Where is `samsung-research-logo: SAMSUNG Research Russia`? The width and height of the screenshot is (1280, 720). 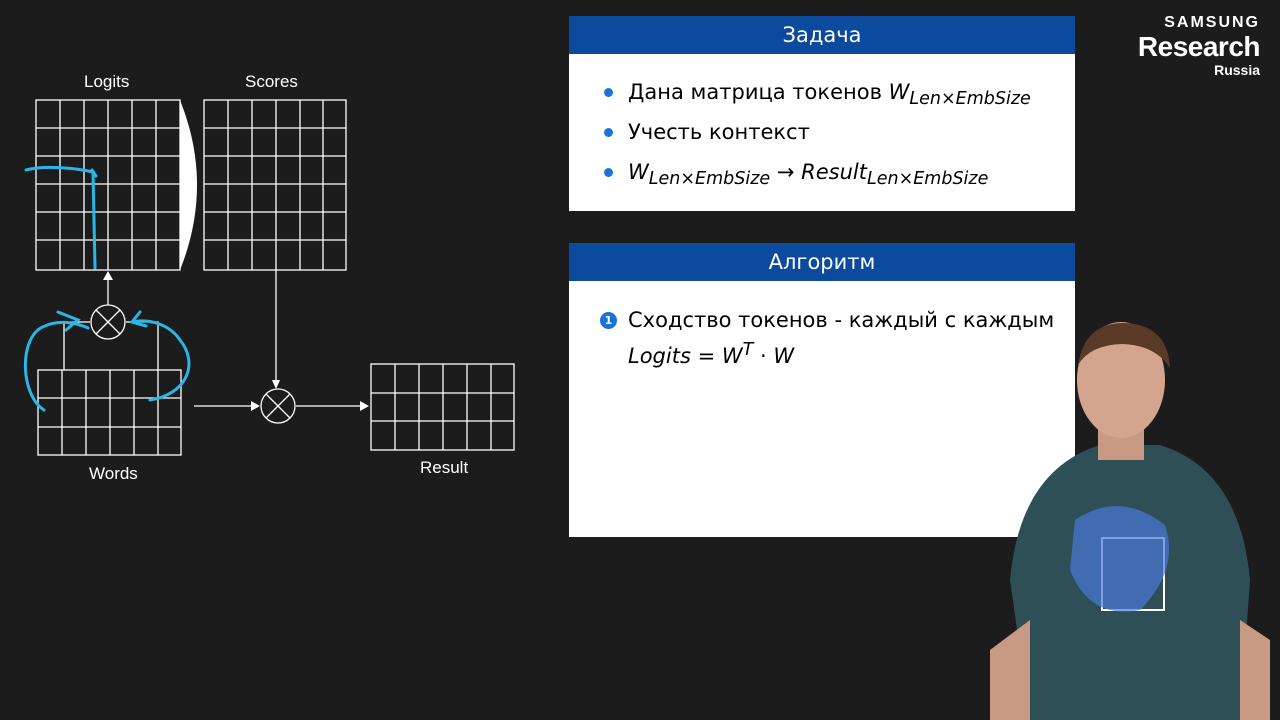 samsung-research-logo: SAMSUNG Research Russia is located at coordinates (1199, 46).